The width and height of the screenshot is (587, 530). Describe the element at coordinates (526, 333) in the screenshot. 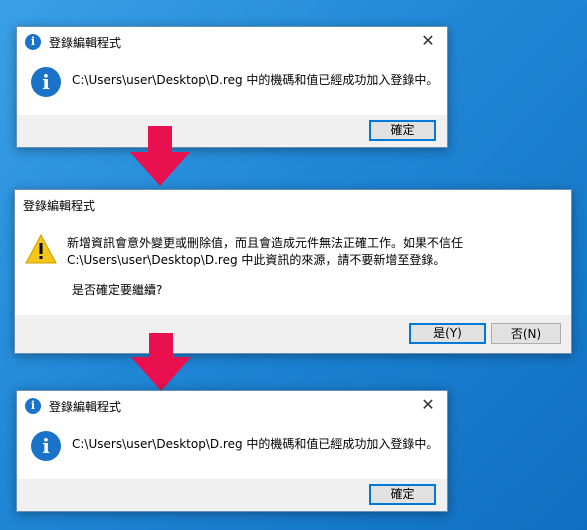

I see `no-button: 否(N)` at that location.